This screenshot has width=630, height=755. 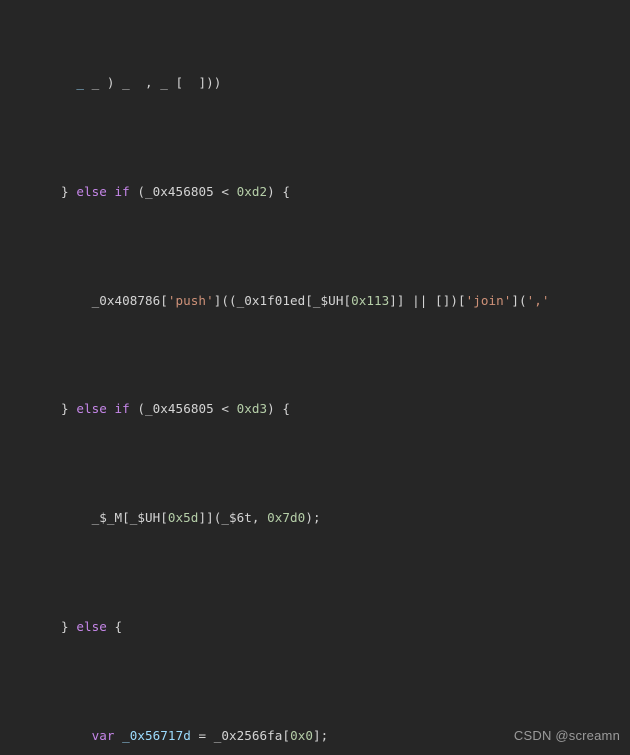 What do you see at coordinates (252, 409) in the screenshot?
I see `token-number: 0xd3` at bounding box center [252, 409].